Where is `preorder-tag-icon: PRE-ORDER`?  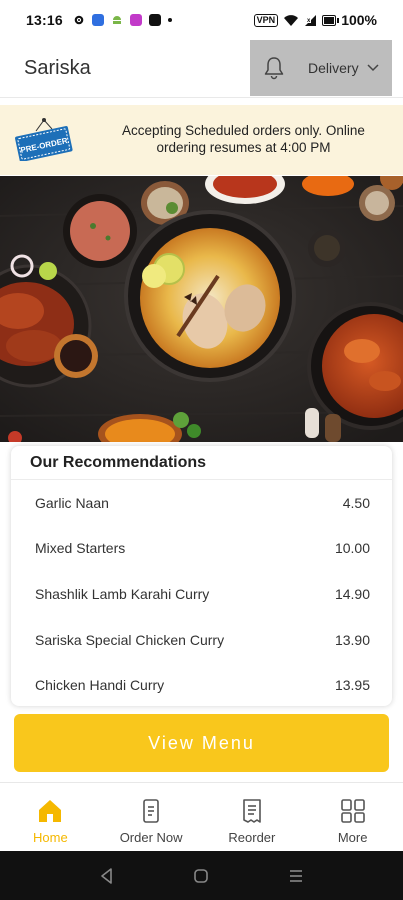
preorder-tag-icon: PRE-ORDER is located at coordinates (44, 139).